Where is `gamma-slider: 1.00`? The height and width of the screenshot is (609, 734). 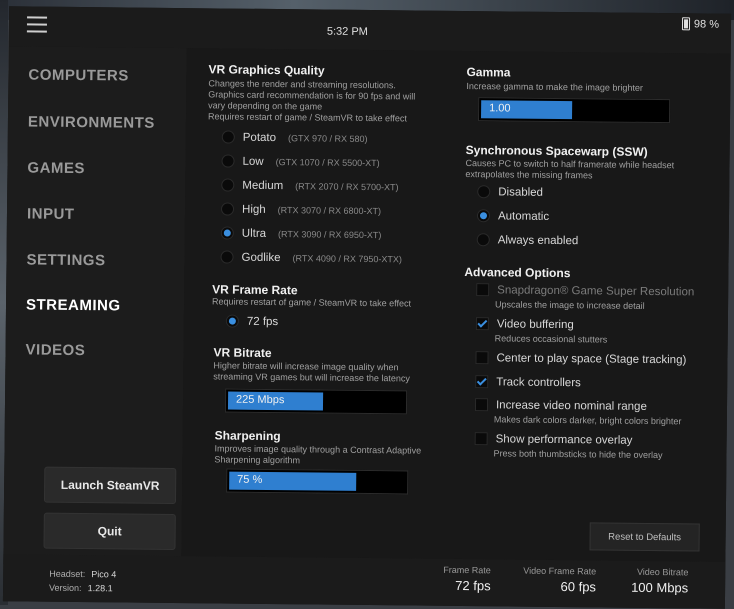
gamma-slider: 1.00 is located at coordinates (574, 110).